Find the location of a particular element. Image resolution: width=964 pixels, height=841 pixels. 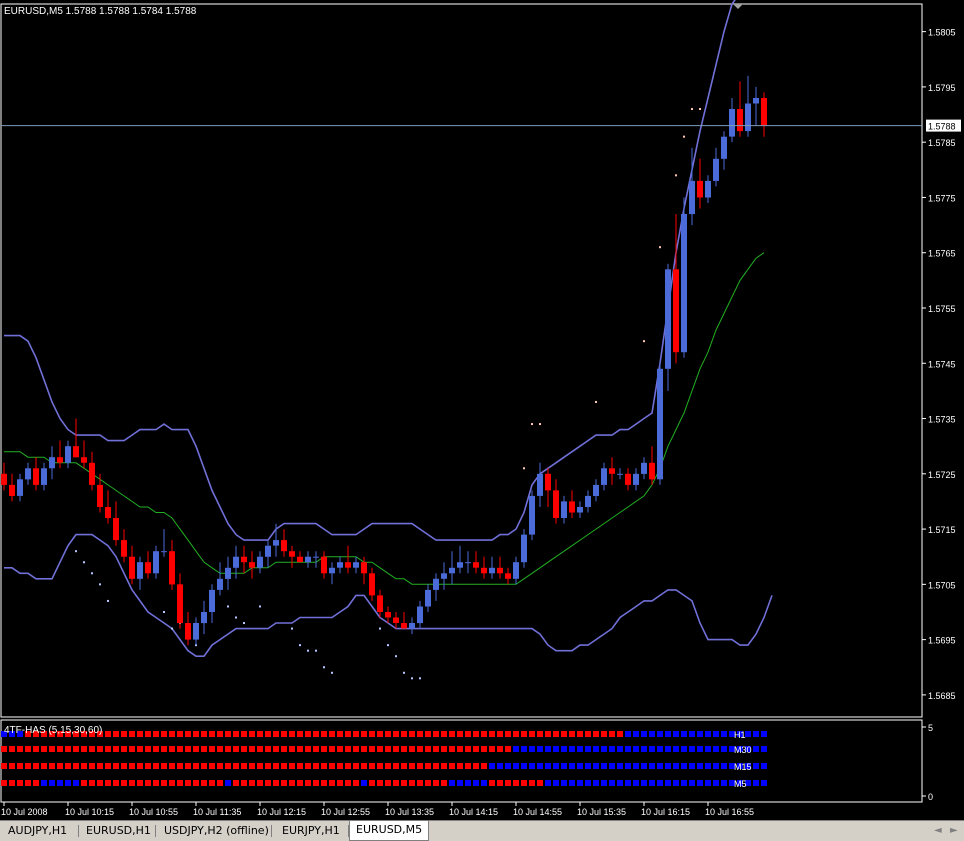

tab-audjpy-h1: AUDJPY,H1 is located at coordinates (37, 831).